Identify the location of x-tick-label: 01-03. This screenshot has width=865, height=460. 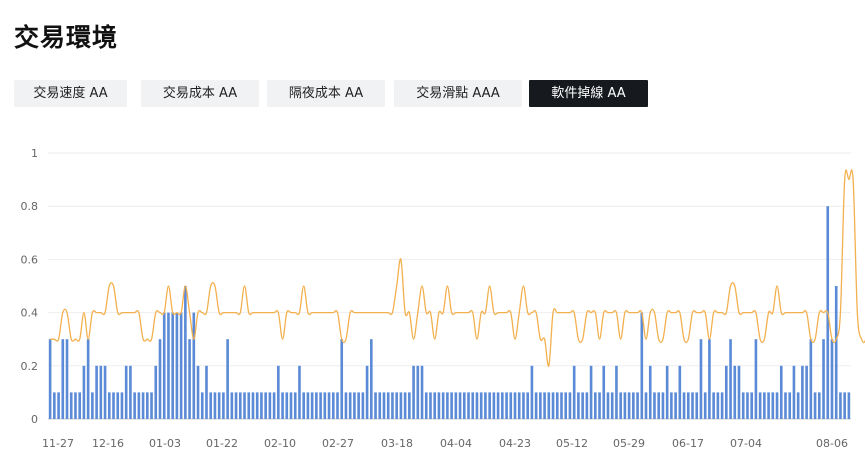
(165, 443).